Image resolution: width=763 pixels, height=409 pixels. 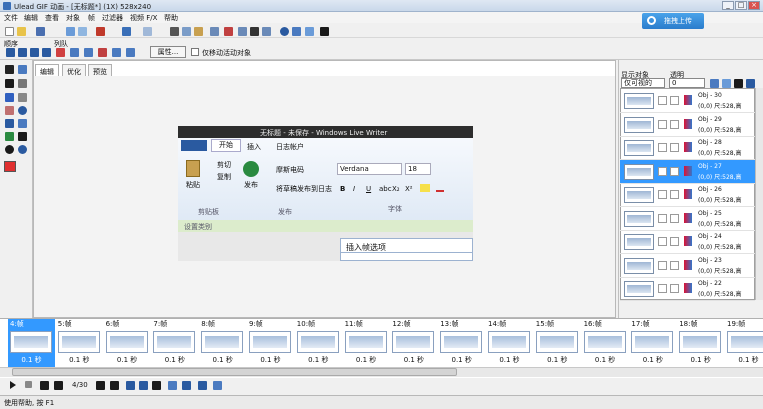 I want to click on marquee-tool-icon, so click(x=22, y=97).